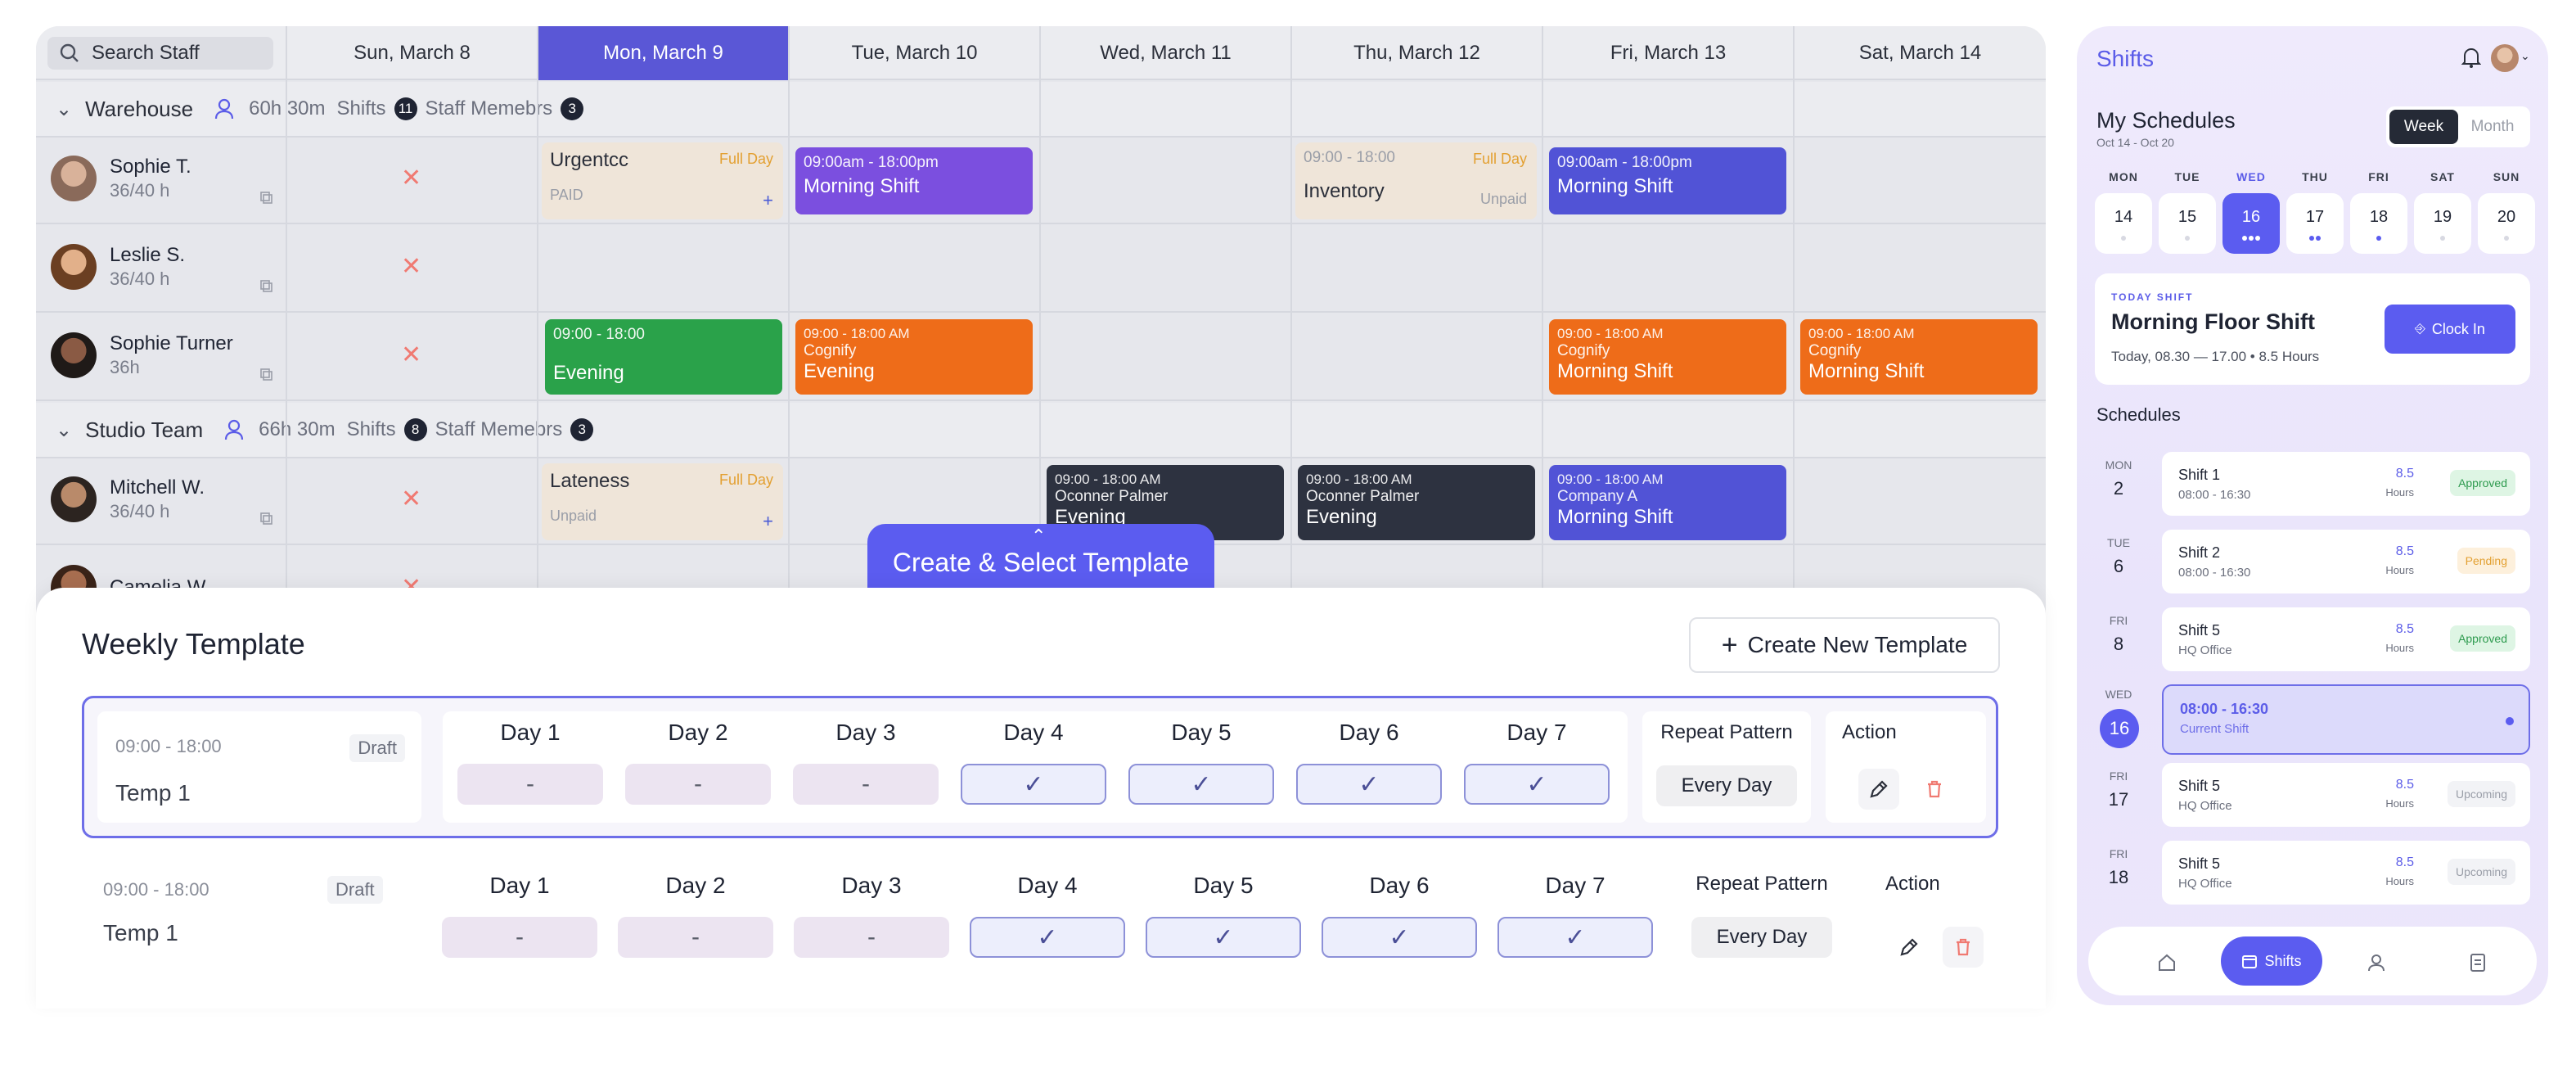 This screenshot has width=2576, height=1065. What do you see at coordinates (1667, 502) in the screenshot?
I see `shift-card-company-a: 09:00 - 18:00 AM Company A Morning Shift` at bounding box center [1667, 502].